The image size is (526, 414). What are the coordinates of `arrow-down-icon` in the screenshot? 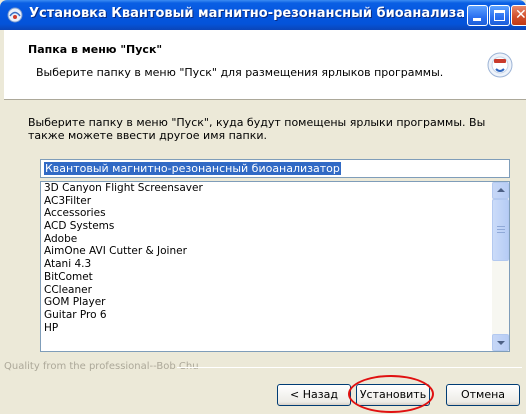 It's located at (501, 343).